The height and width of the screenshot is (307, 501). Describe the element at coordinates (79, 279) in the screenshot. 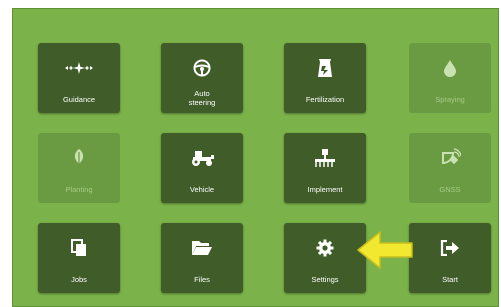

I see `jobs-label: Jobs` at that location.